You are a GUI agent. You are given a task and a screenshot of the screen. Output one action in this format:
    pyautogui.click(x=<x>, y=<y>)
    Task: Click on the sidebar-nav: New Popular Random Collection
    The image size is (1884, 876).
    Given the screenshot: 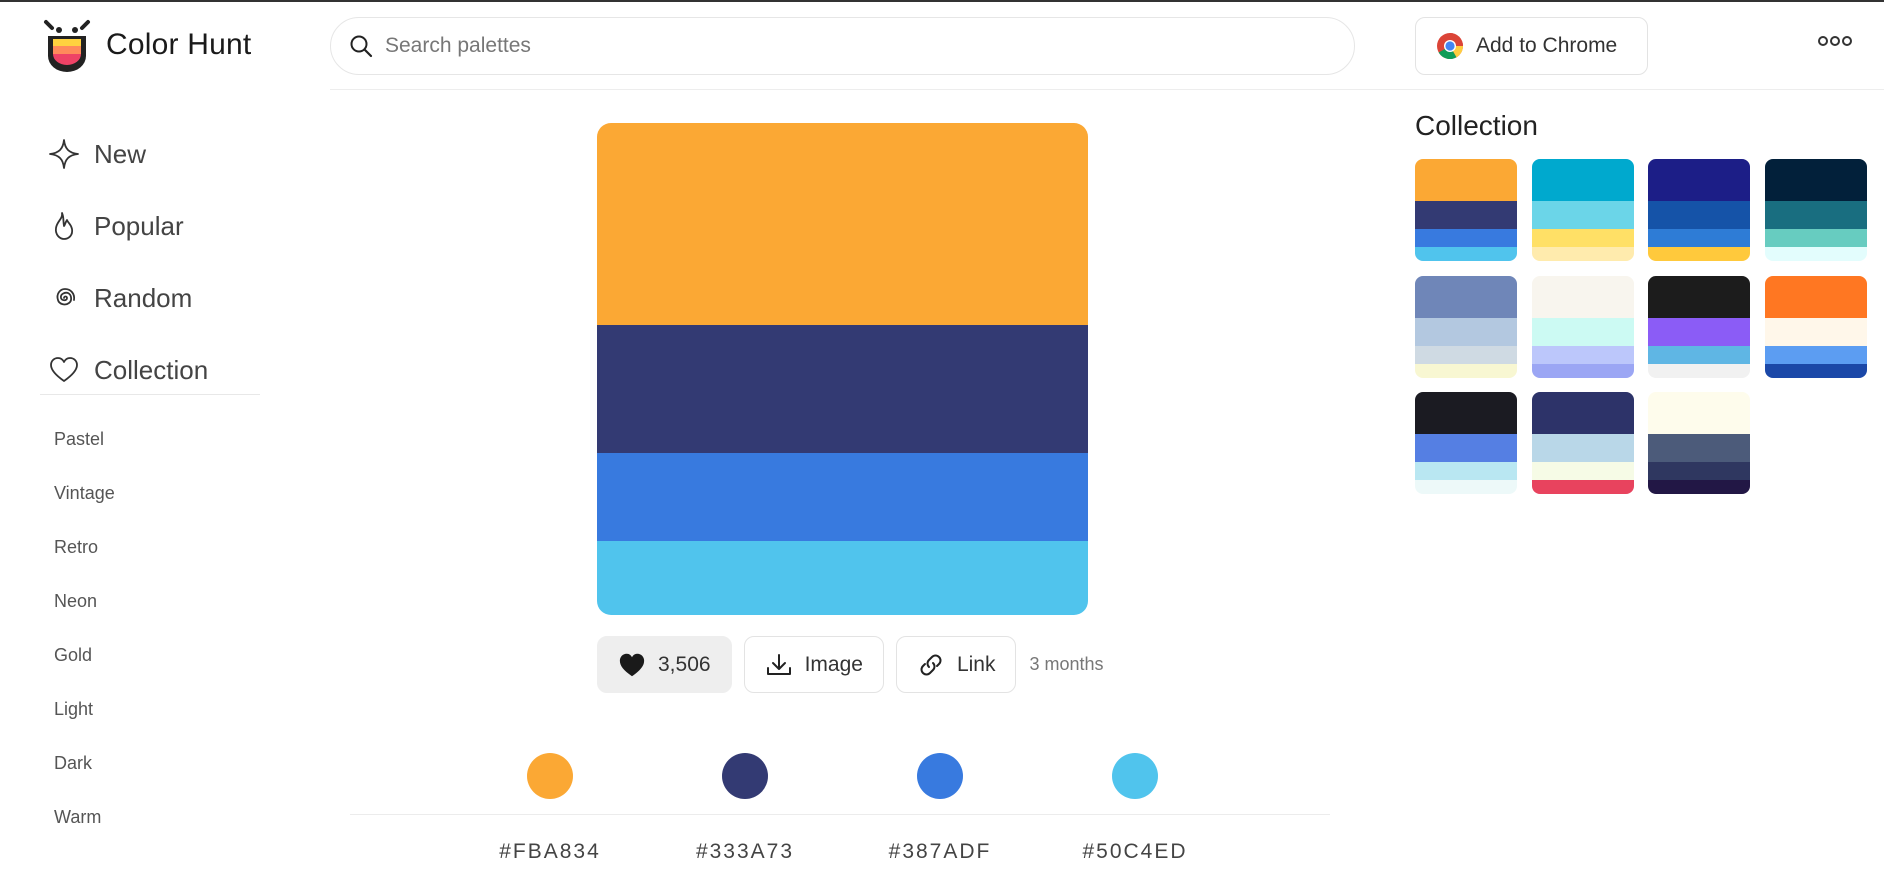 What is the action you would take?
    pyautogui.click(x=128, y=262)
    